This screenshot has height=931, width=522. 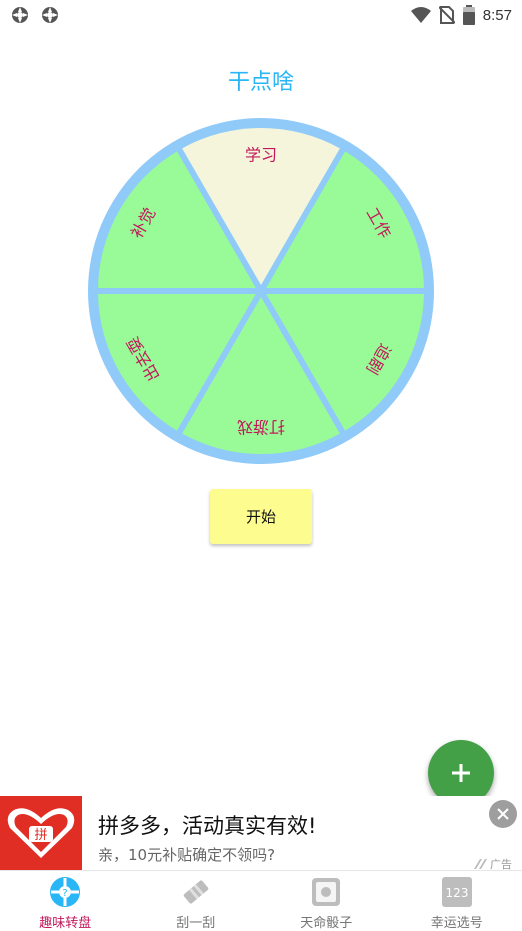 I want to click on ad-close-button, so click(x=503, y=814).